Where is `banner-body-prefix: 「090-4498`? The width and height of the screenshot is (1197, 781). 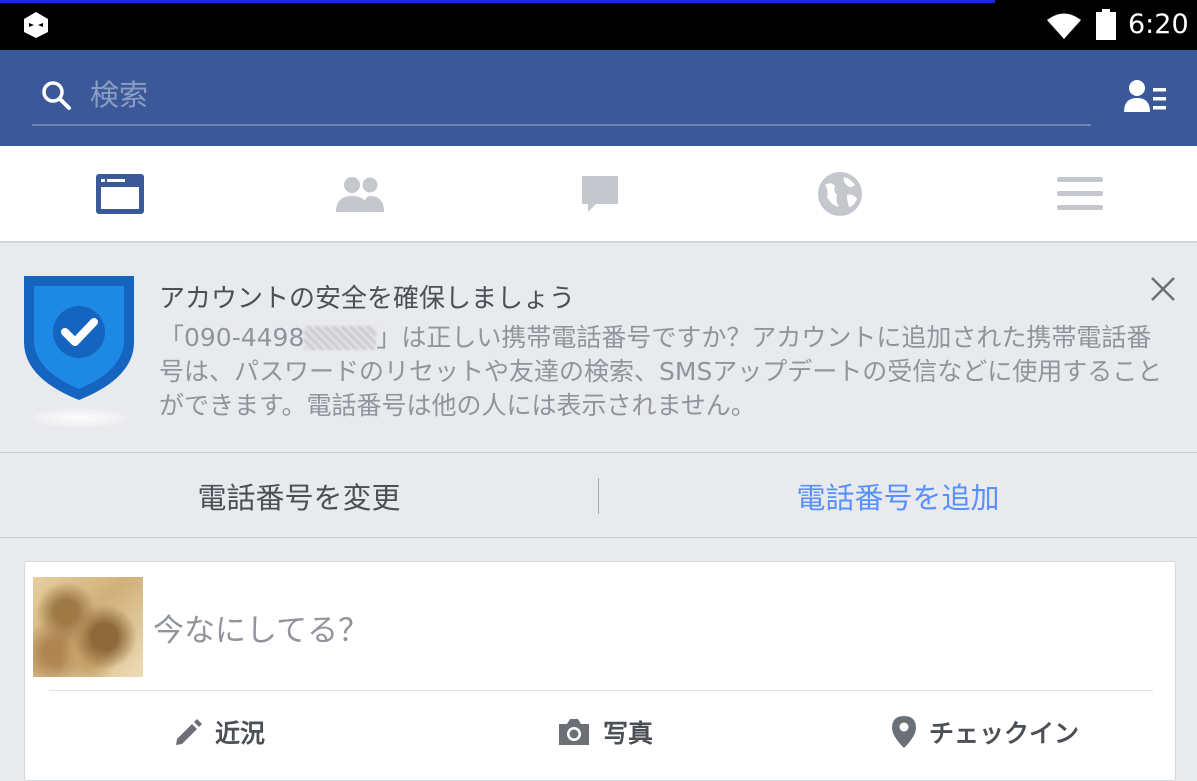
banner-body-prefix: 「090-4498 is located at coordinates (232, 337).